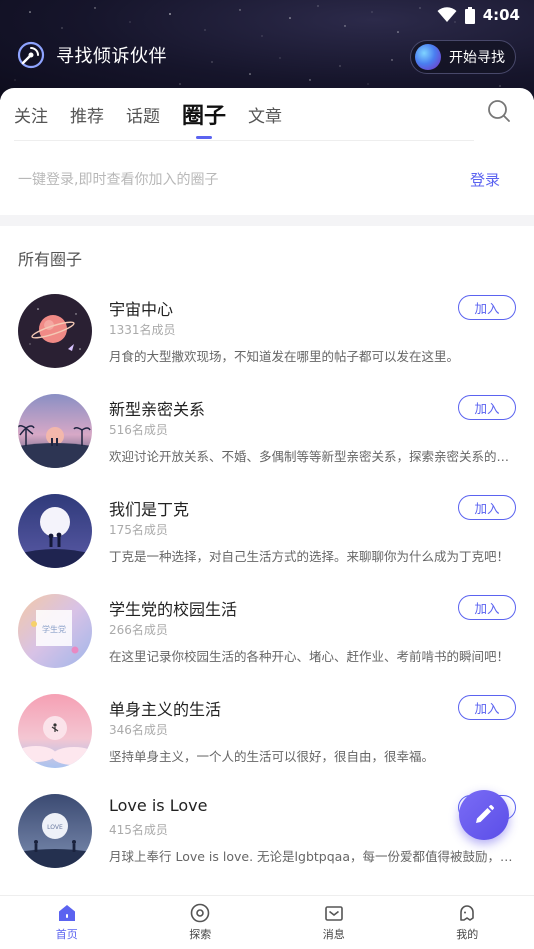 Image resolution: width=534 pixels, height=949 pixels. Describe the element at coordinates (309, 556) in the screenshot. I see `circle-description: 丁克是一种选择，对自己生活方式的选择。来聊聊你为什么成为丁克吧！` at that location.